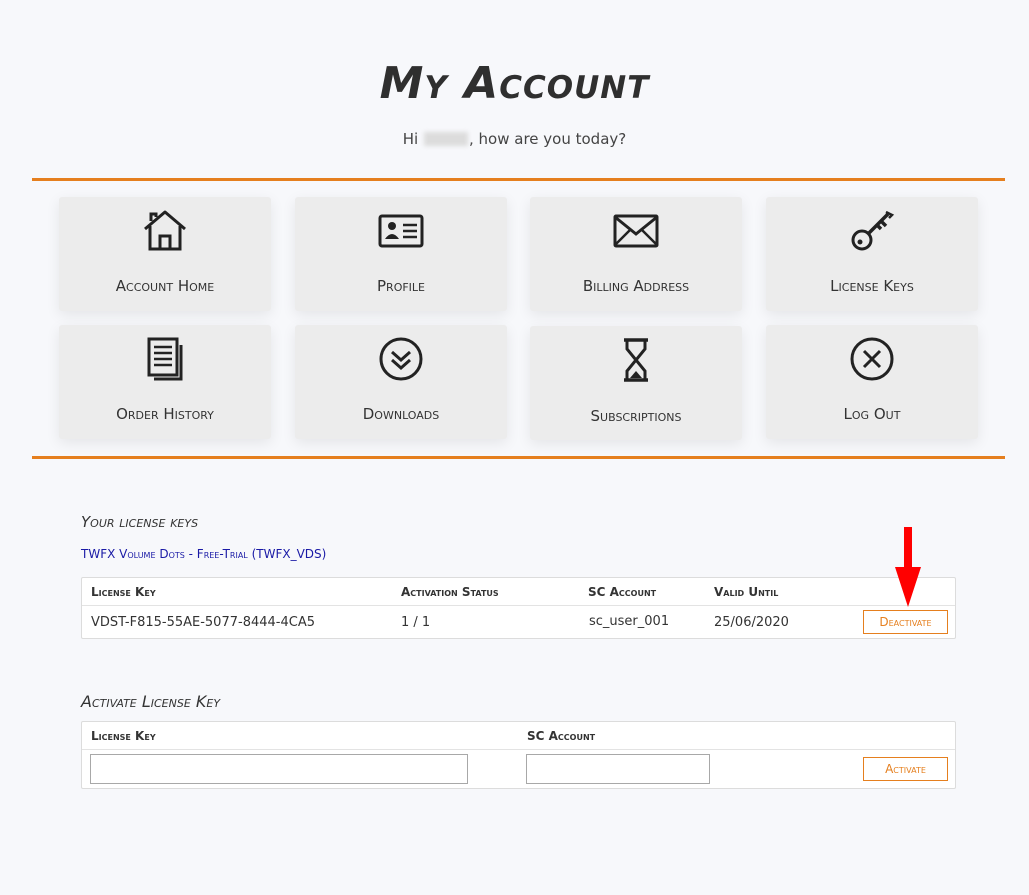 The width and height of the screenshot is (1029, 895). Describe the element at coordinates (165, 230) in the screenshot. I see `home-icon` at that location.